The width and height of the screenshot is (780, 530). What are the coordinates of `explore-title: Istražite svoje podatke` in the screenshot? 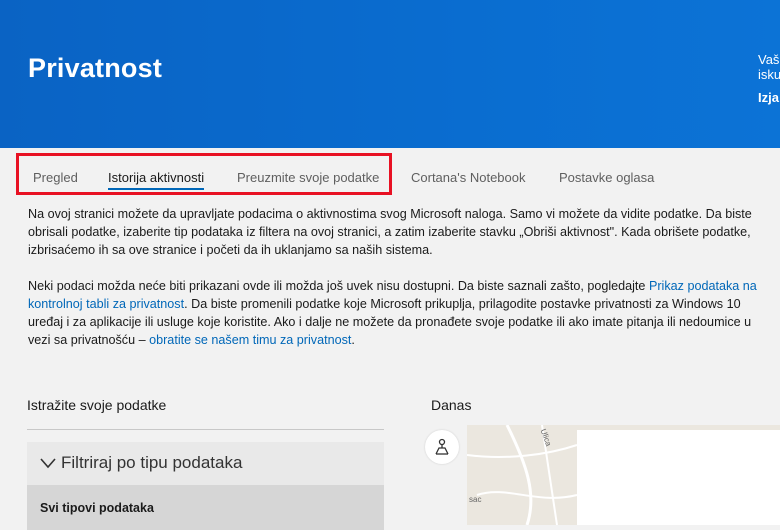 It's located at (97, 405).